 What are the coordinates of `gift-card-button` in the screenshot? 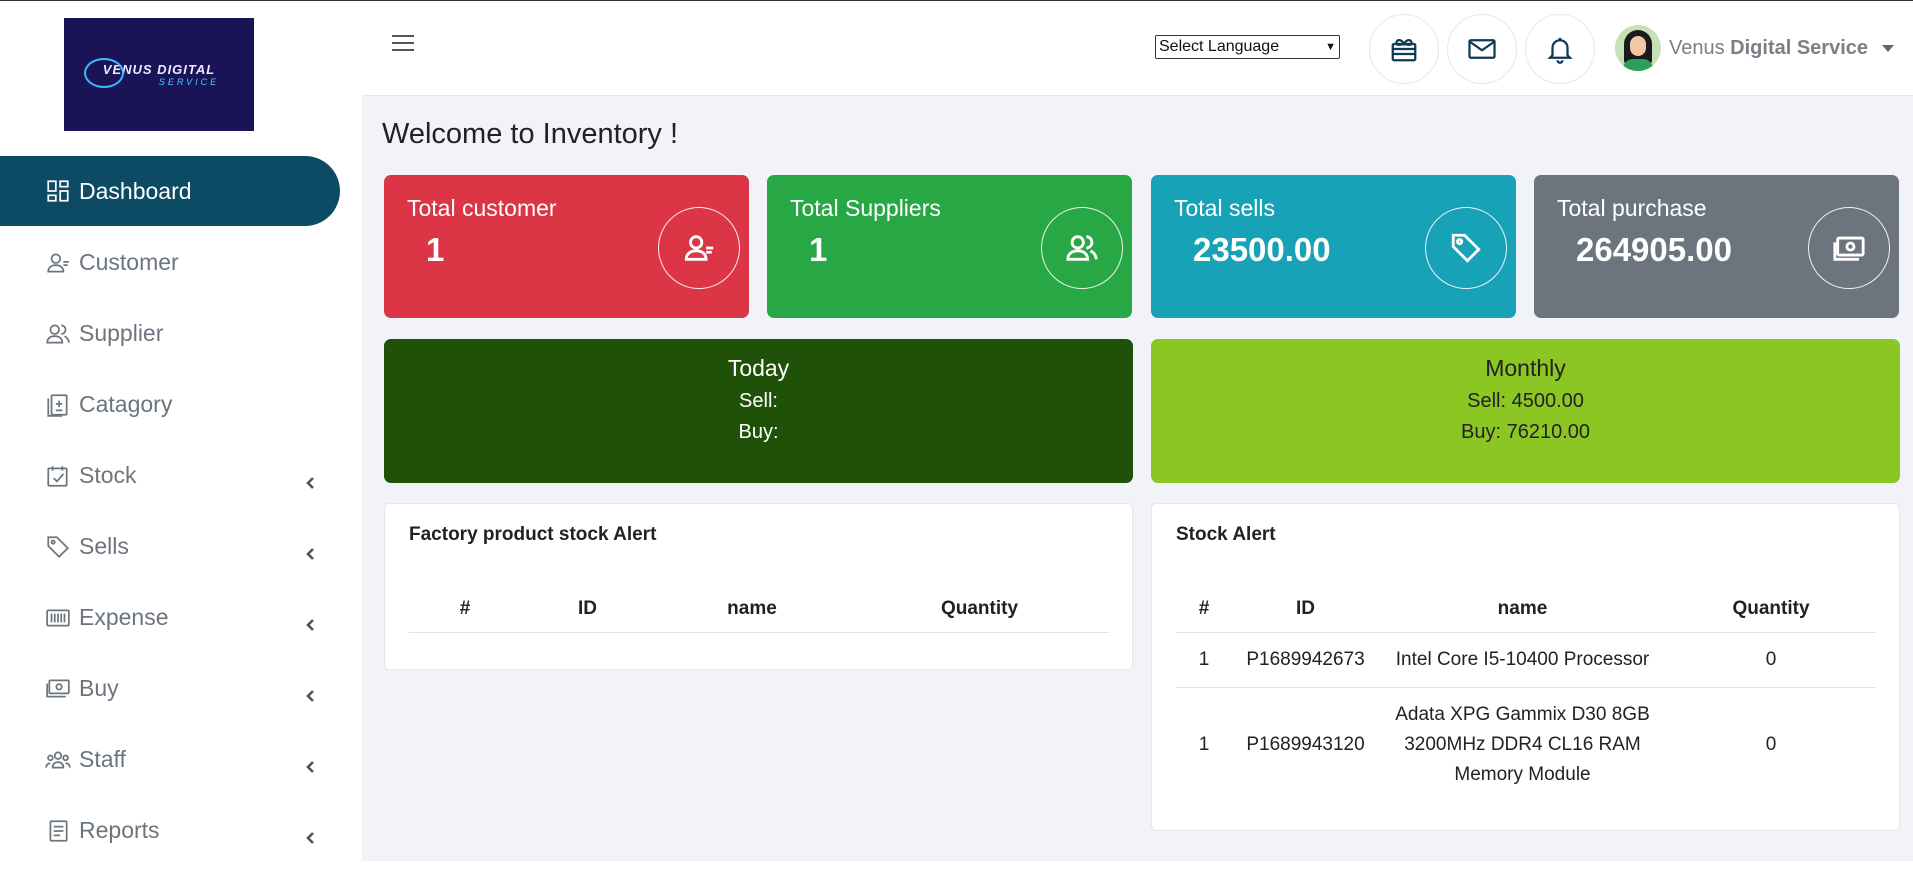 It's located at (1404, 49).